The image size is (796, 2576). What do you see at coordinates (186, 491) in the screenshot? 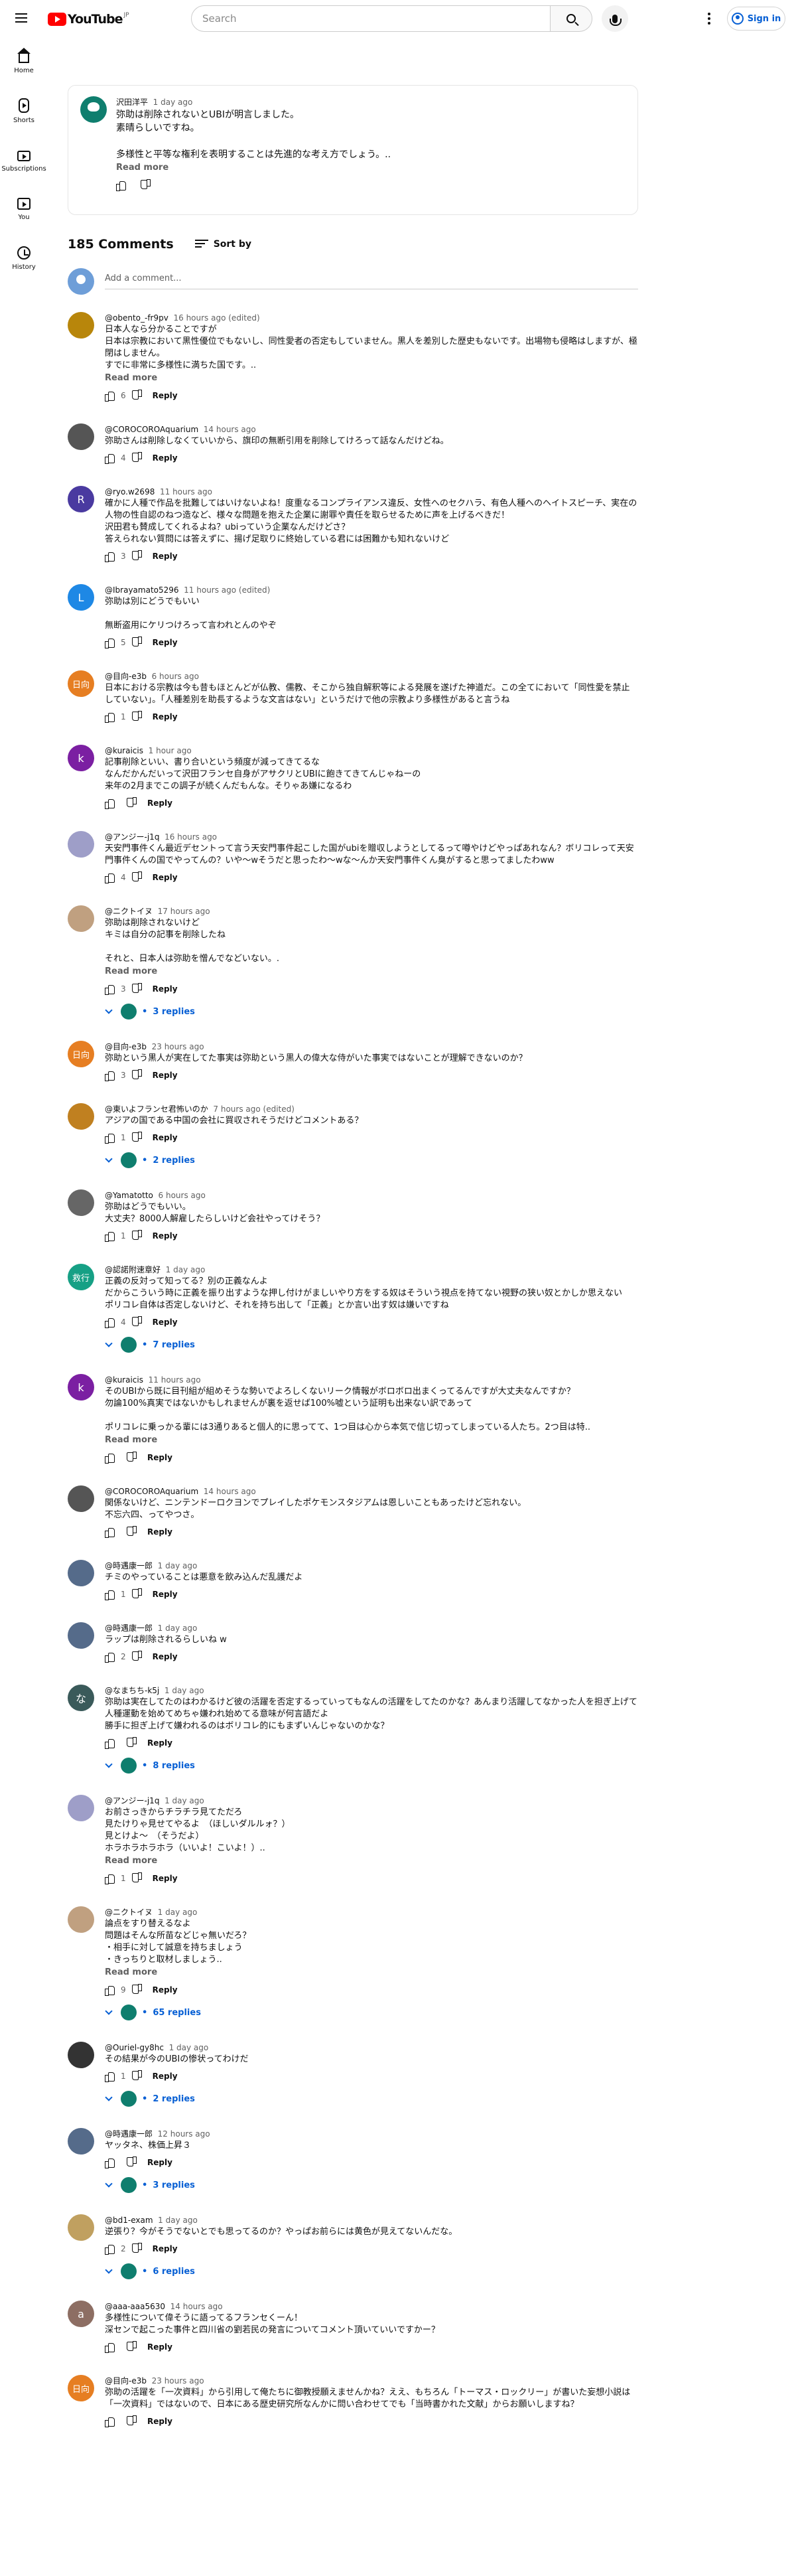
I see `comment-time: 11 hours ago` at bounding box center [186, 491].